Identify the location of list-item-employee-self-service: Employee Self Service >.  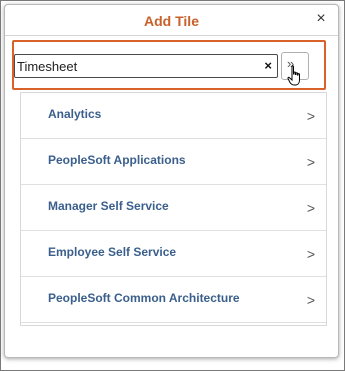
(173, 254).